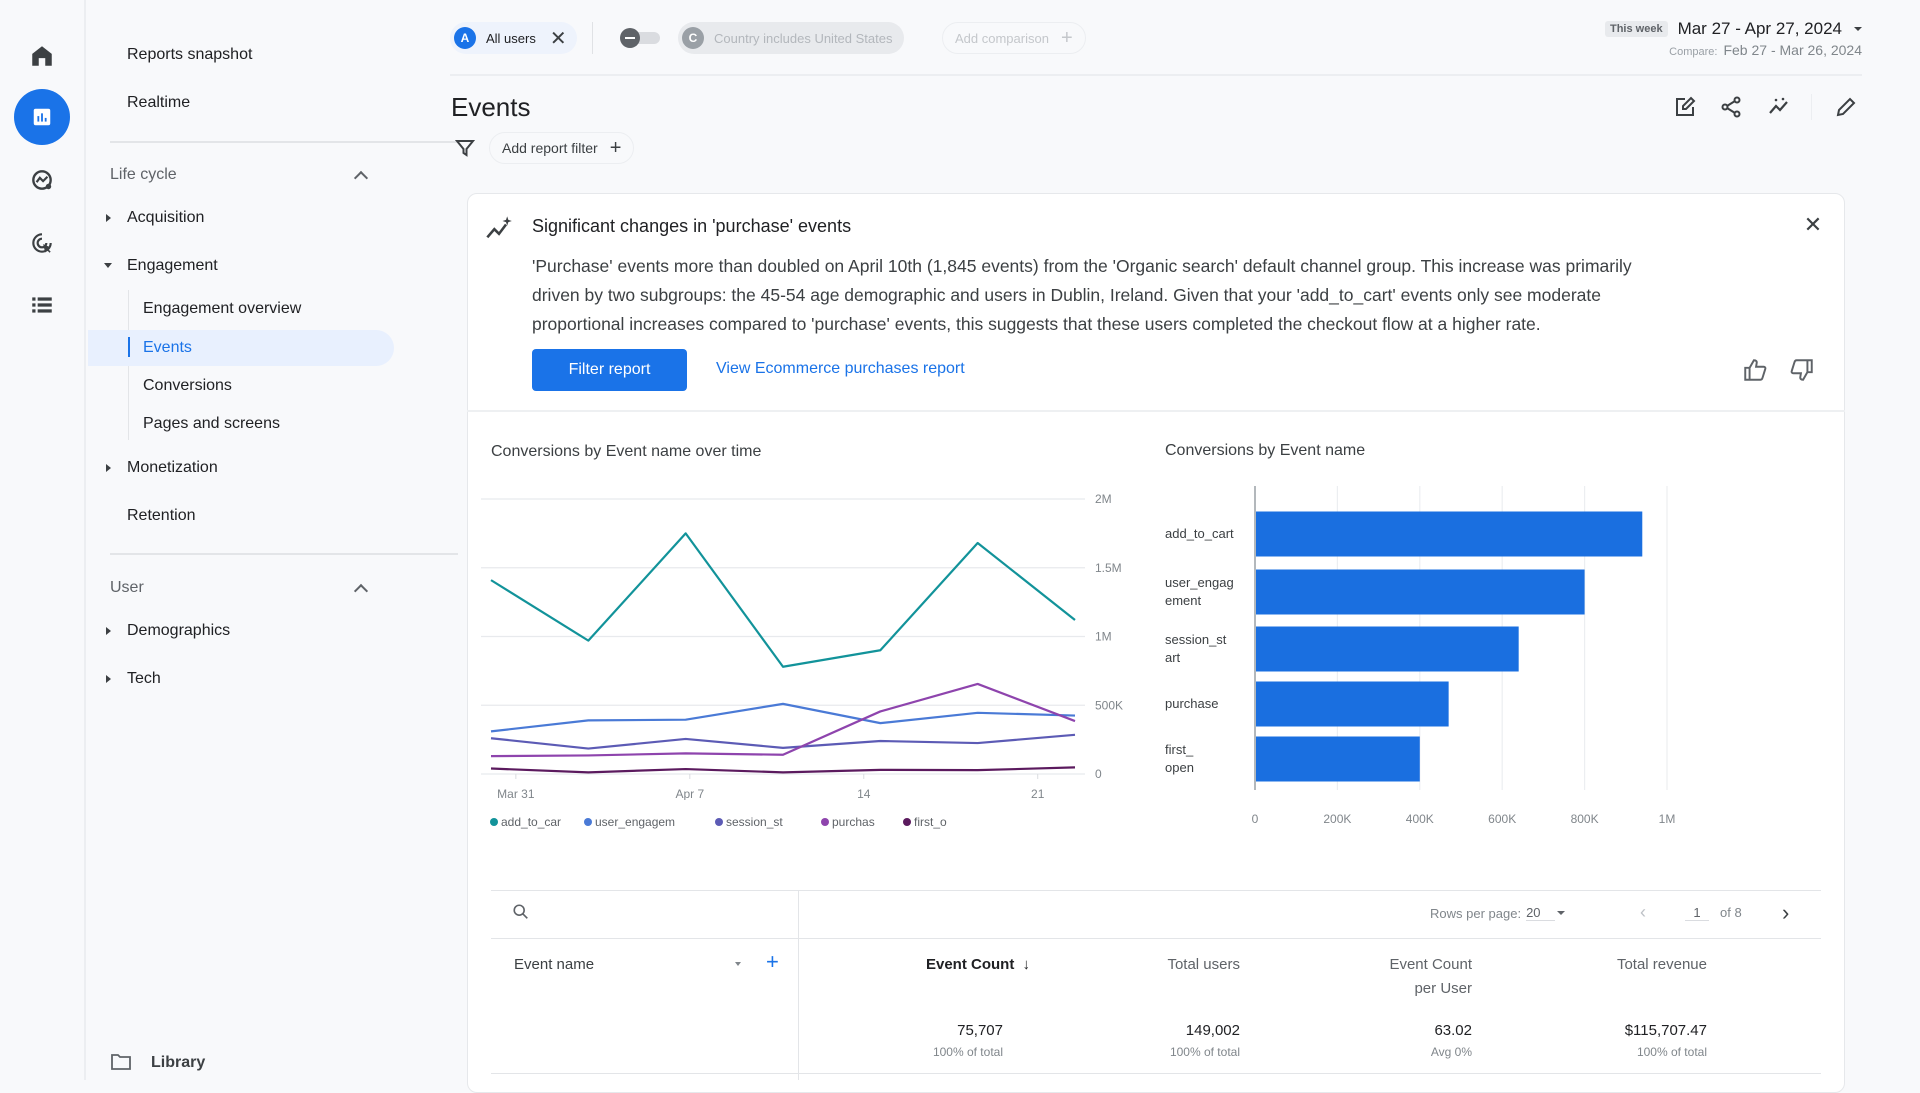 The height and width of the screenshot is (1093, 1920). I want to click on nav-library: Library, so click(178, 1063).